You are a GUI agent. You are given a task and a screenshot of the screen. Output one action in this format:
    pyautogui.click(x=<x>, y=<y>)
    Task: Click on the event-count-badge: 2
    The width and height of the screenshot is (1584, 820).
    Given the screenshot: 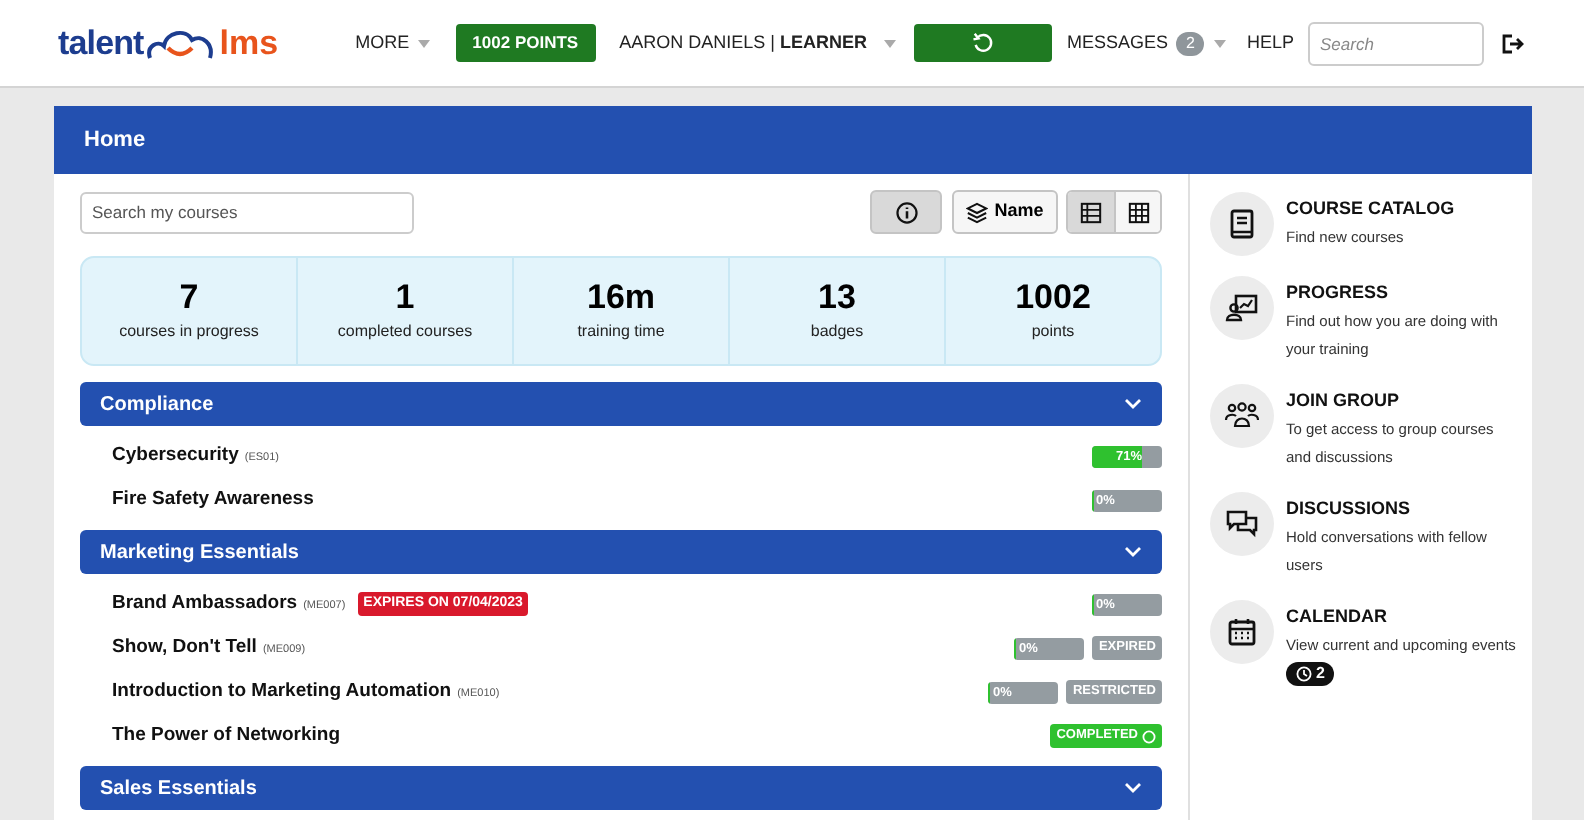 What is the action you would take?
    pyautogui.click(x=1310, y=674)
    